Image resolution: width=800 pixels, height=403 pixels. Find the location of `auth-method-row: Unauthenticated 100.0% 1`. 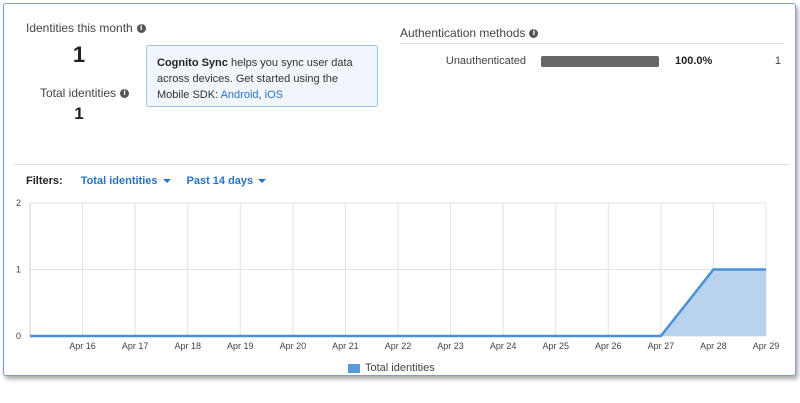

auth-method-row: Unauthenticated 100.0% 1 is located at coordinates (592, 62).